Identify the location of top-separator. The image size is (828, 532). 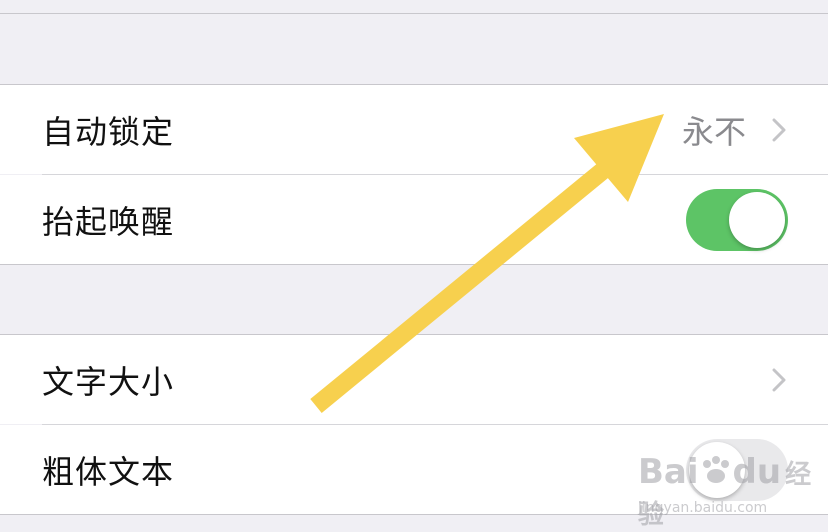
(414, 13).